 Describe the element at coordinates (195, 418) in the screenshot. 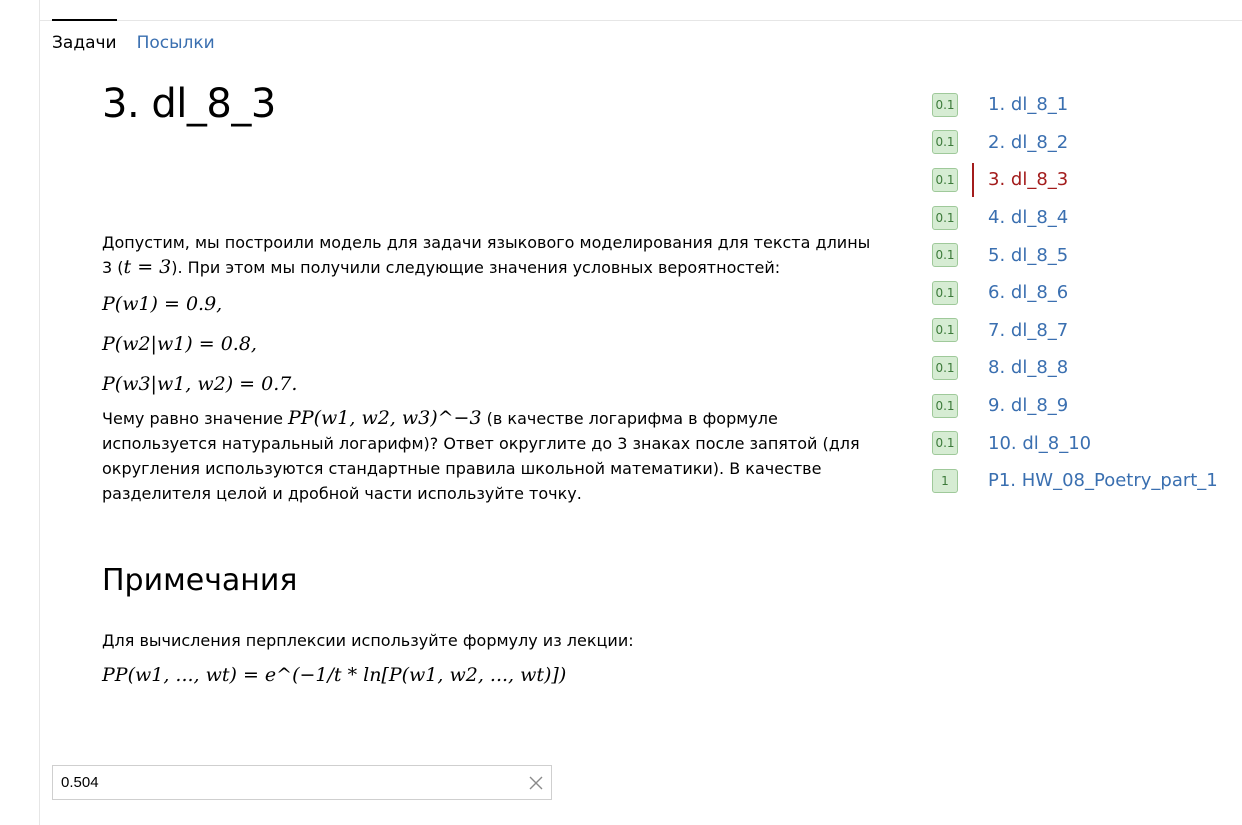

I see `question-text-start: Чему равно значение` at that location.